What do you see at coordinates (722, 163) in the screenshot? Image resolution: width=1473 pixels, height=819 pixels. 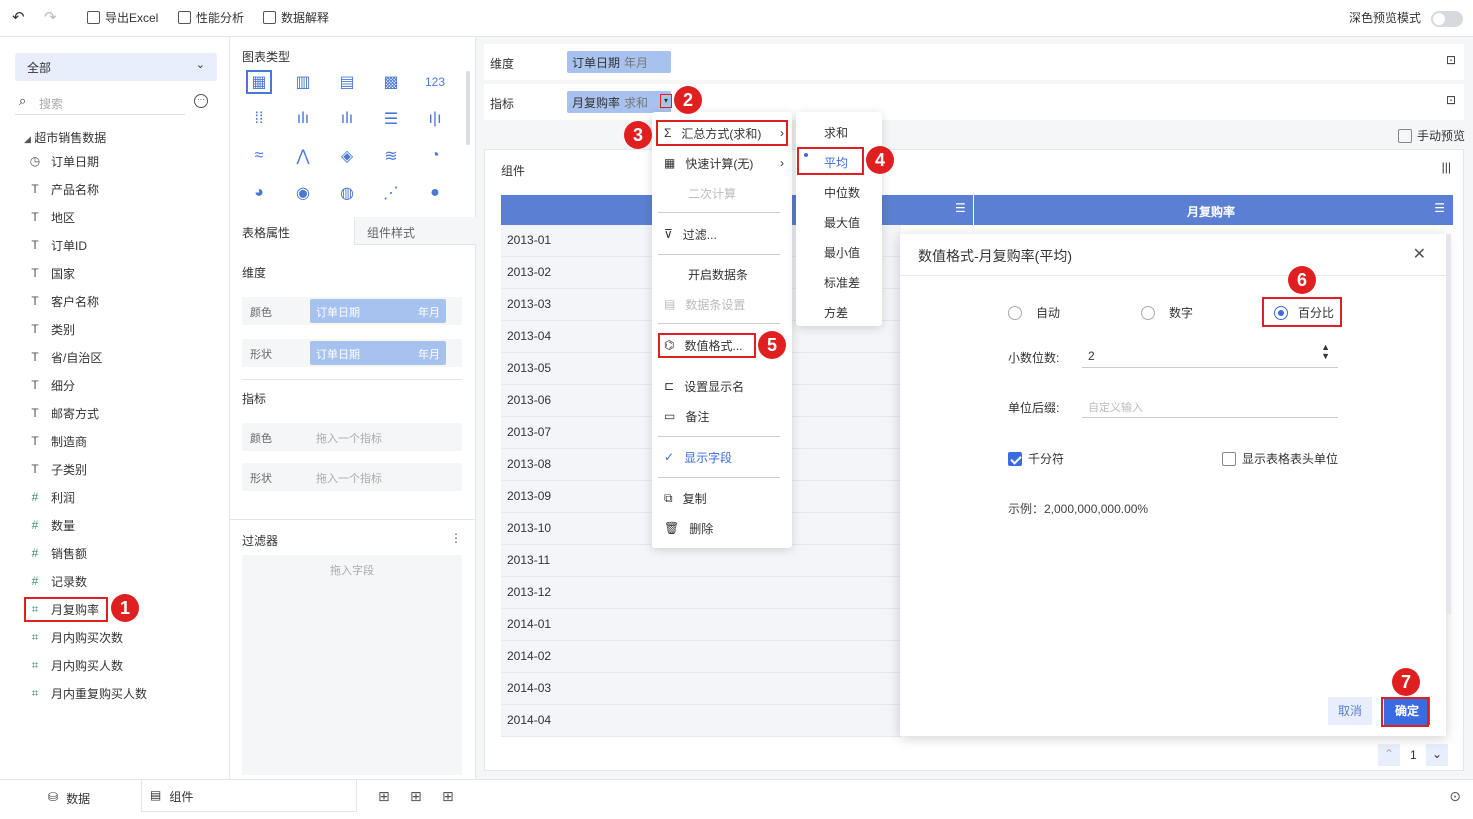 I see `menu-quick-calc: ▦ 快速计算(无) ›` at bounding box center [722, 163].